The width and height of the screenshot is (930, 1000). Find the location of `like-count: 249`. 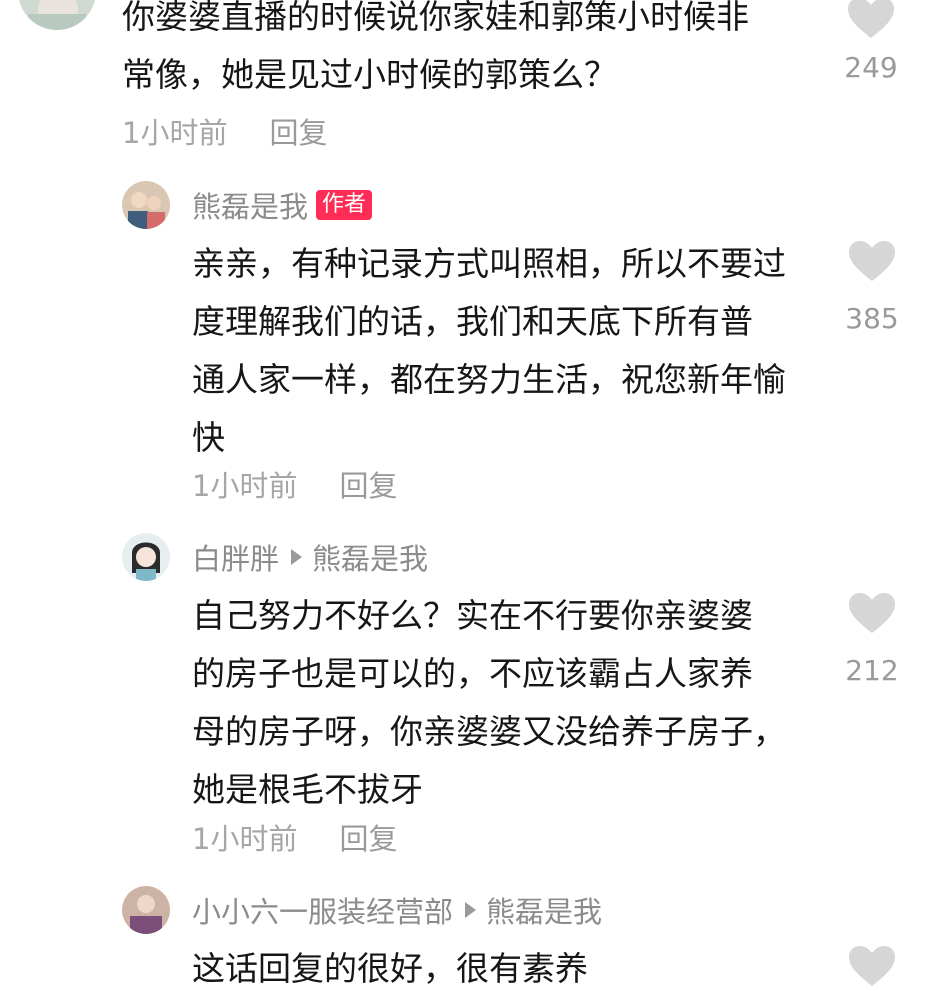

like-count: 249 is located at coordinates (871, 67).